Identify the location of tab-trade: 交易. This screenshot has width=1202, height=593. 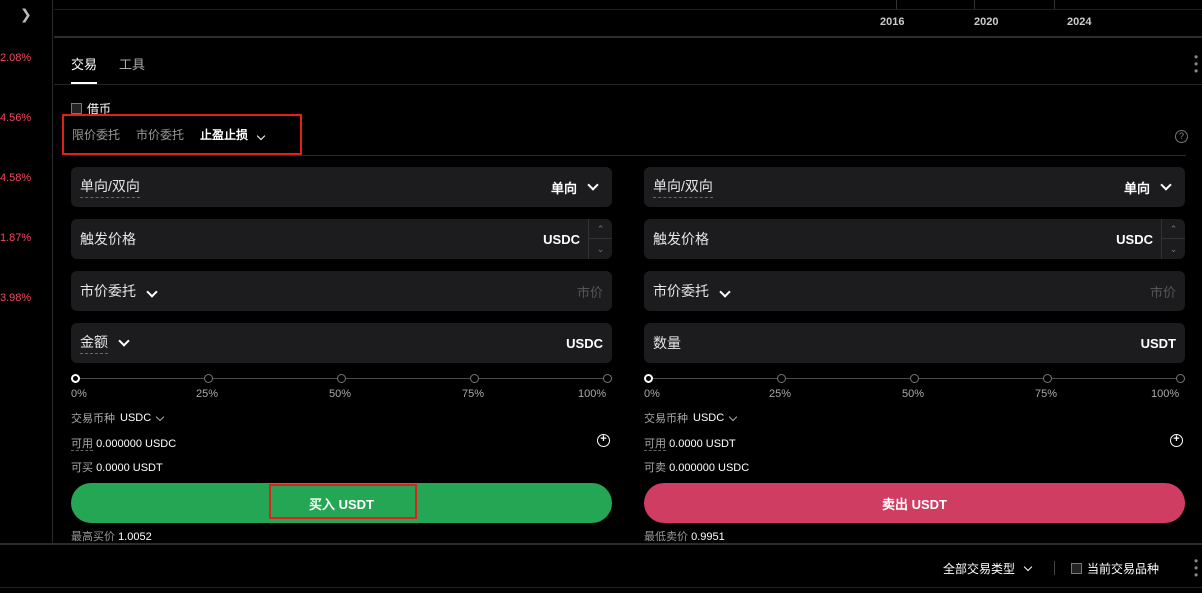
(84, 62).